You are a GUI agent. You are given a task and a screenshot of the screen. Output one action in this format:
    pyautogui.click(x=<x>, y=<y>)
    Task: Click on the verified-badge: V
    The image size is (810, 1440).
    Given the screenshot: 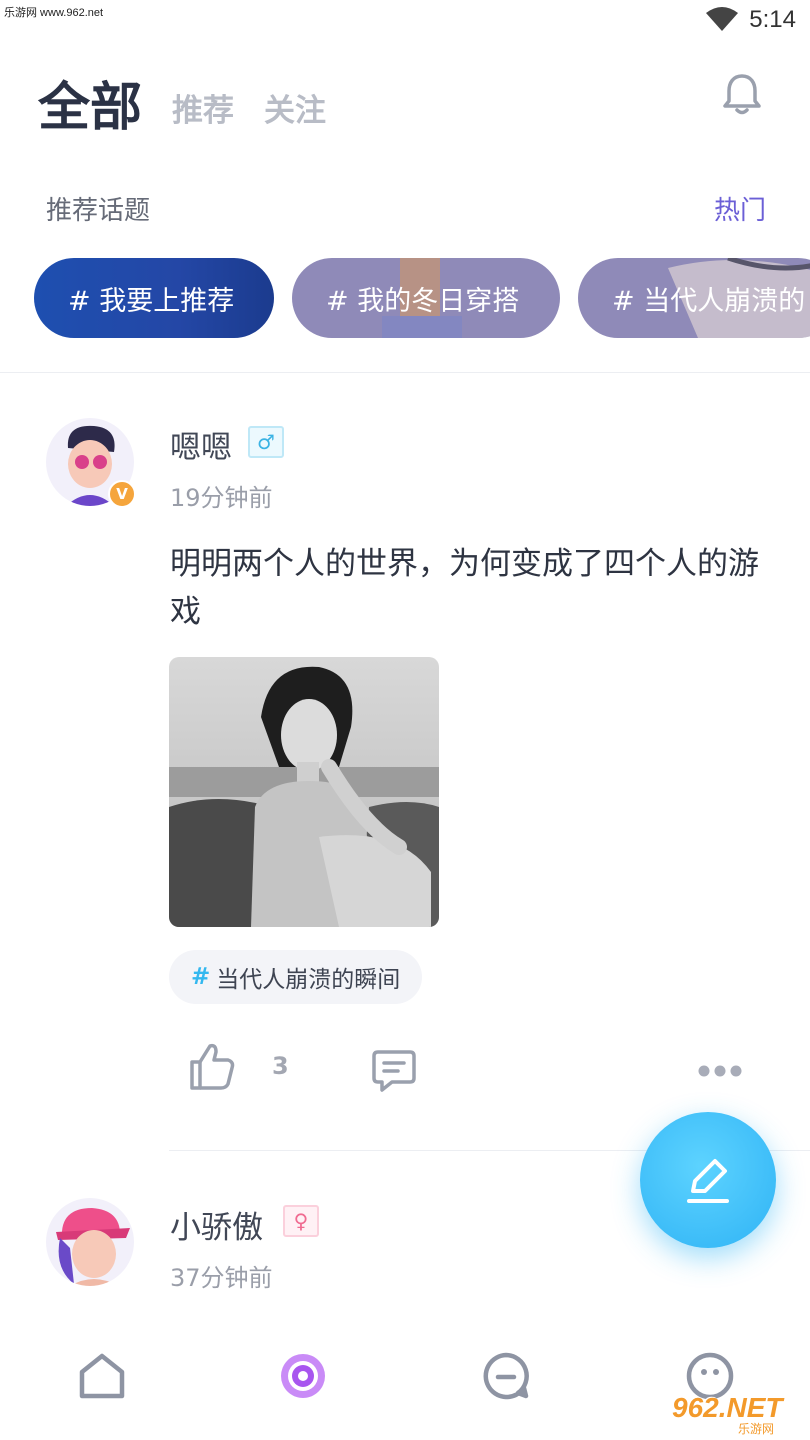 What is the action you would take?
    pyautogui.click(x=122, y=494)
    